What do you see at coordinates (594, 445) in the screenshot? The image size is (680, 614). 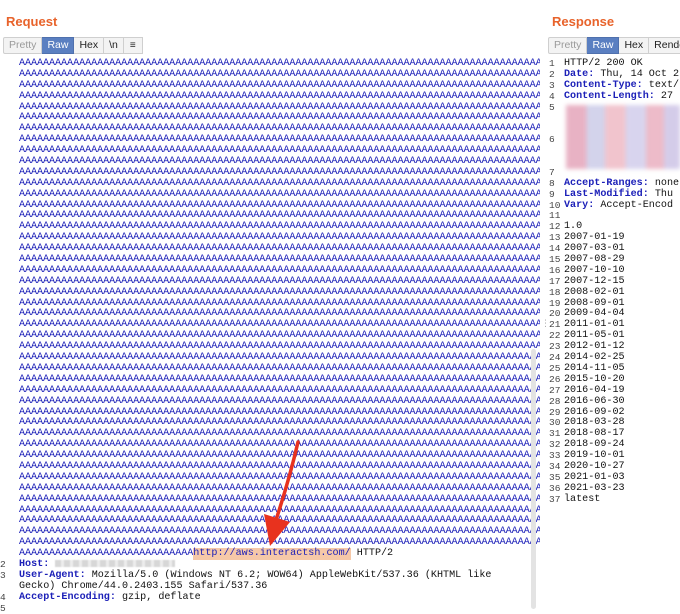 I see `line-value: 2018-09-24` at bounding box center [594, 445].